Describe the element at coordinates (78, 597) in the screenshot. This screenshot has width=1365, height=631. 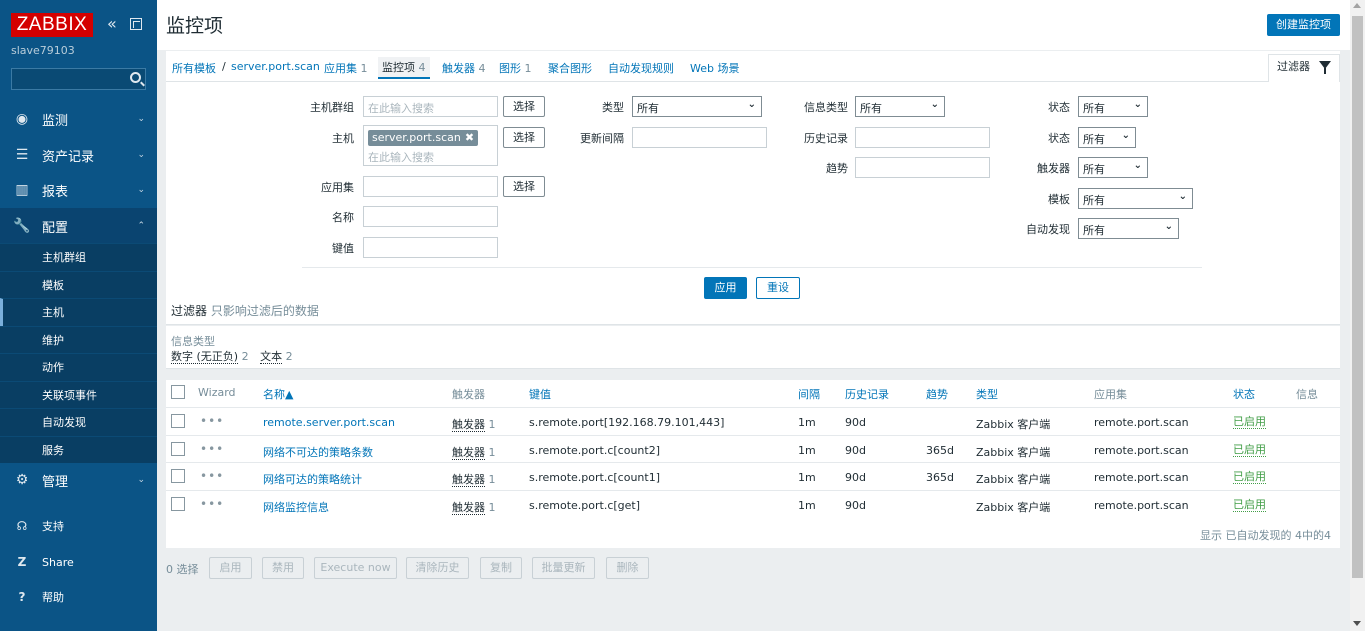
I see `menu-help: ? 帮助` at that location.